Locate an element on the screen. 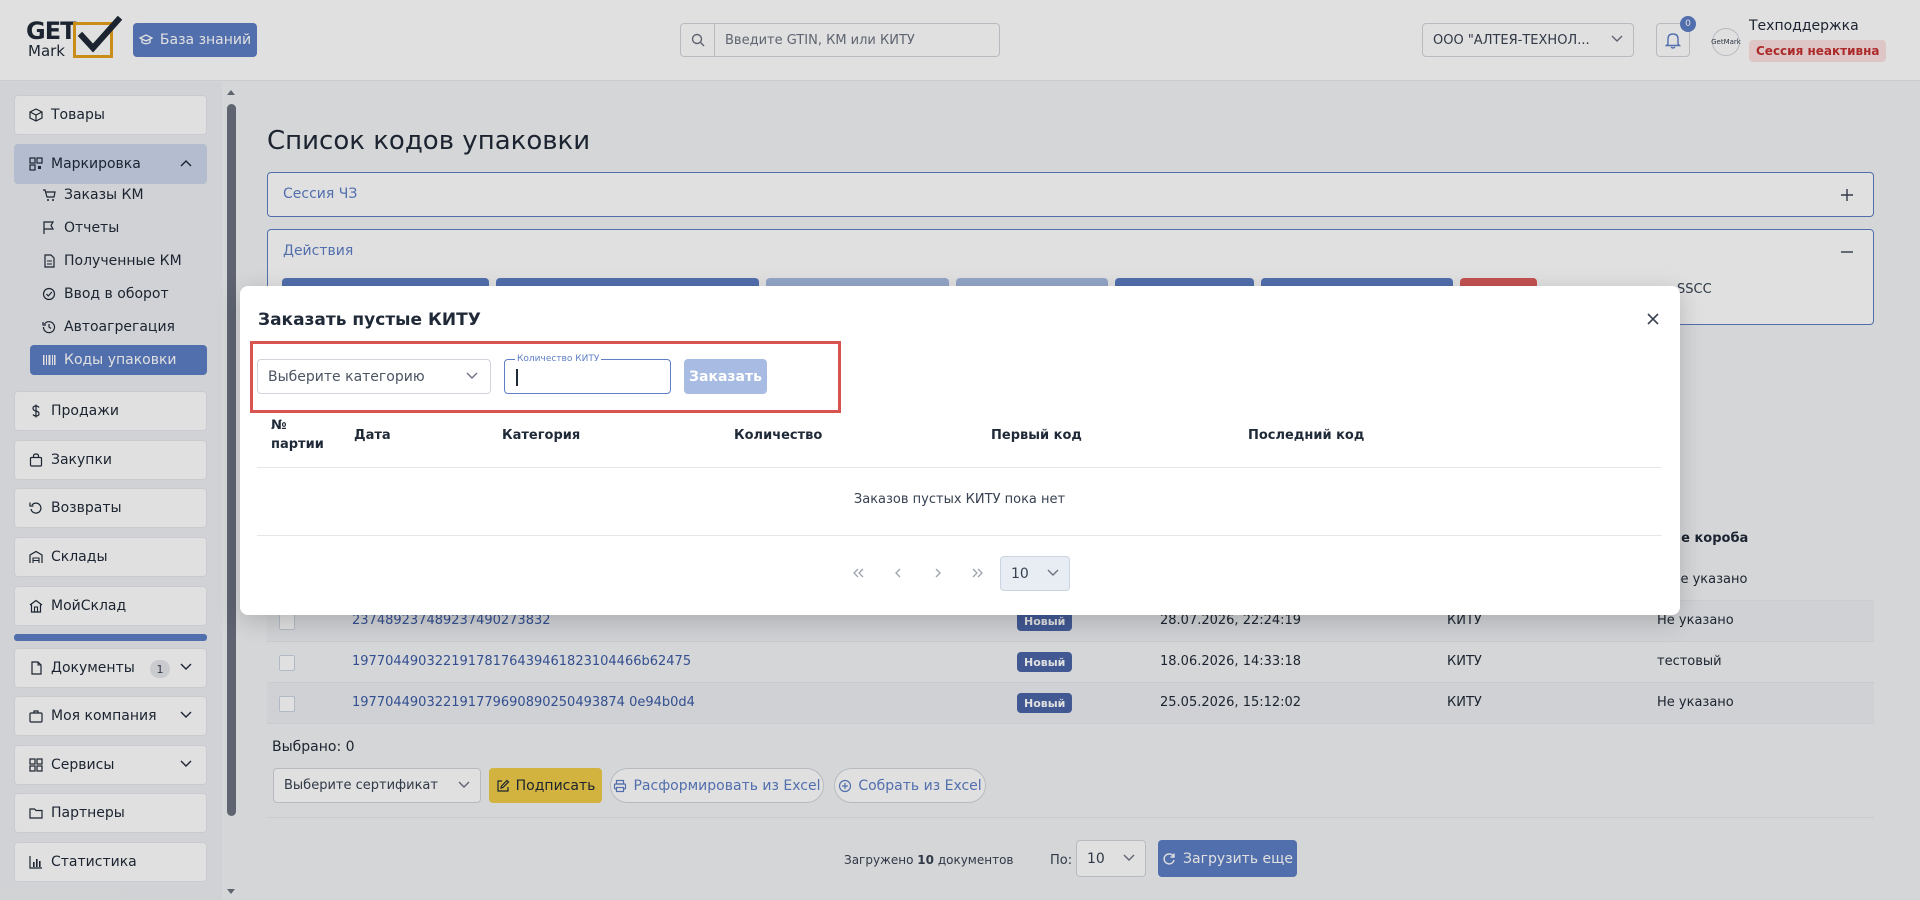 The height and width of the screenshot is (900, 1920). page-size-value: 10 is located at coordinates (1020, 573).